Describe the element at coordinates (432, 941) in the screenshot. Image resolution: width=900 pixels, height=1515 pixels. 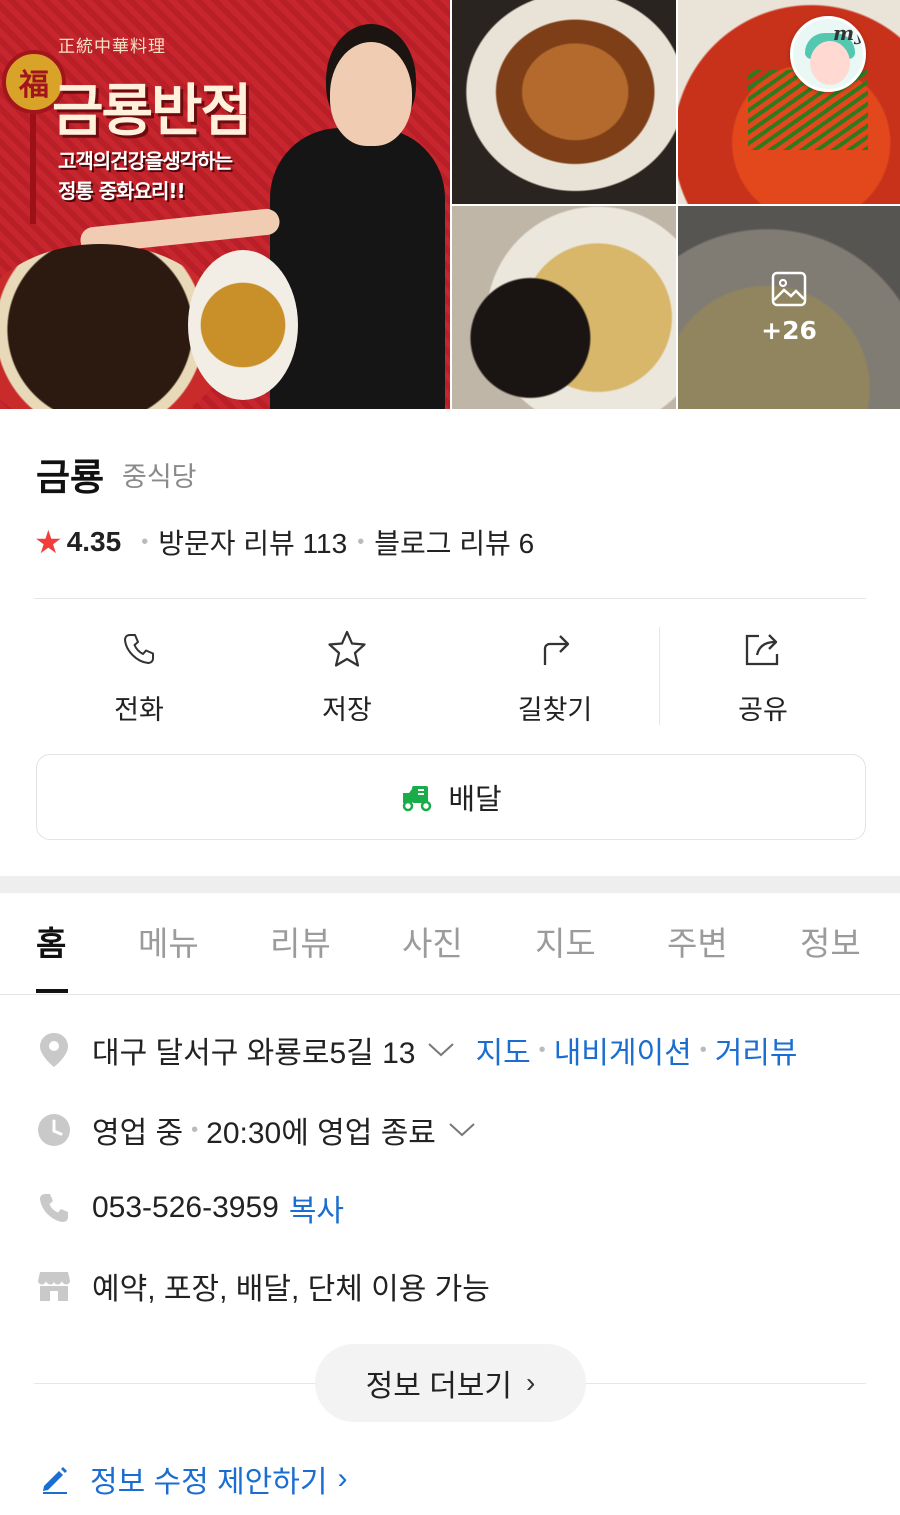
I see `tab-photos: 사진` at that location.